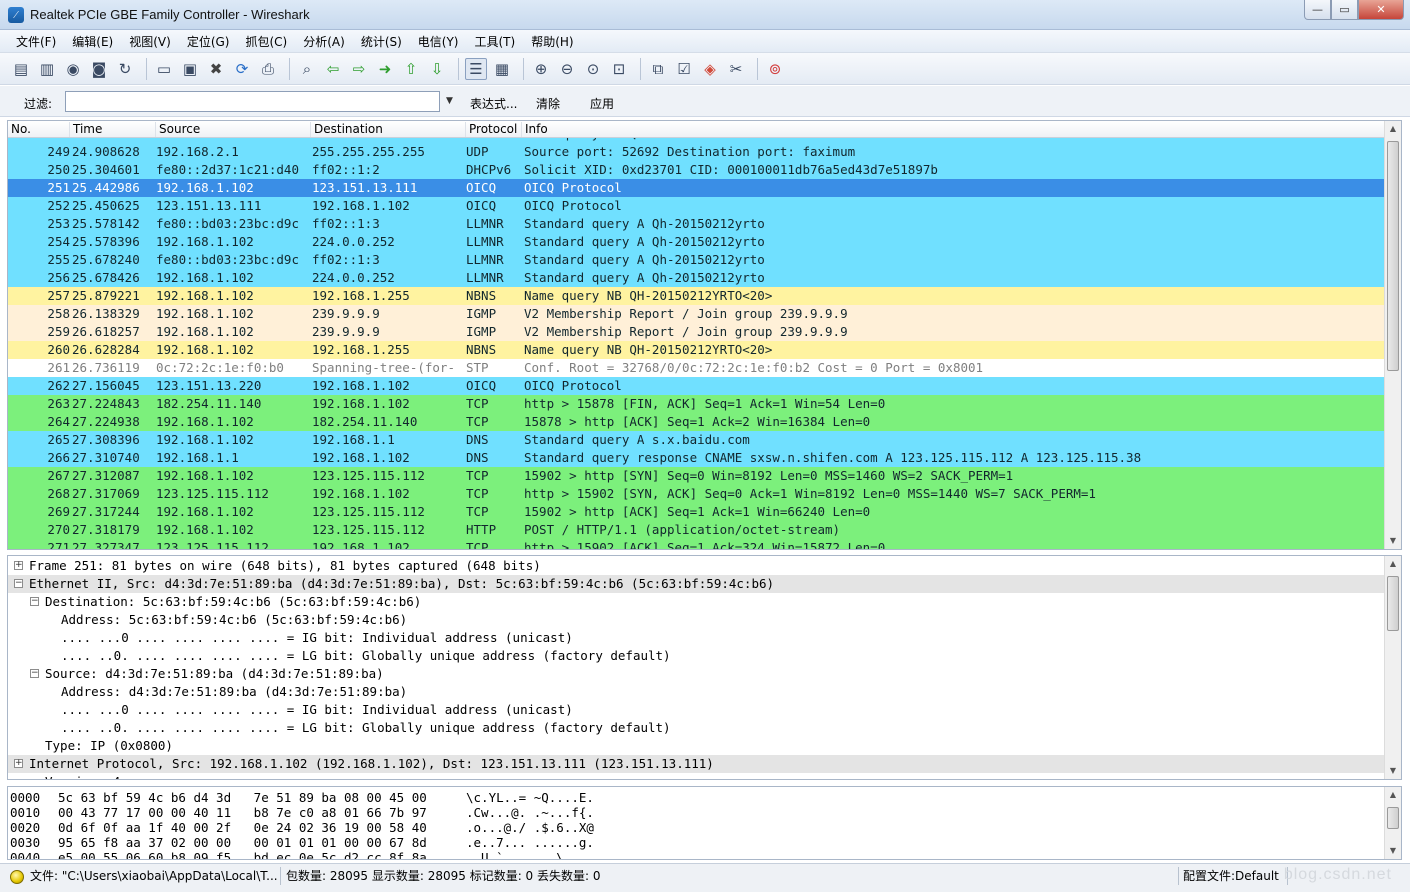 The image size is (1410, 892). Describe the element at coordinates (266, 41) in the screenshot. I see `menu-item-4: 抓包(C)` at that location.